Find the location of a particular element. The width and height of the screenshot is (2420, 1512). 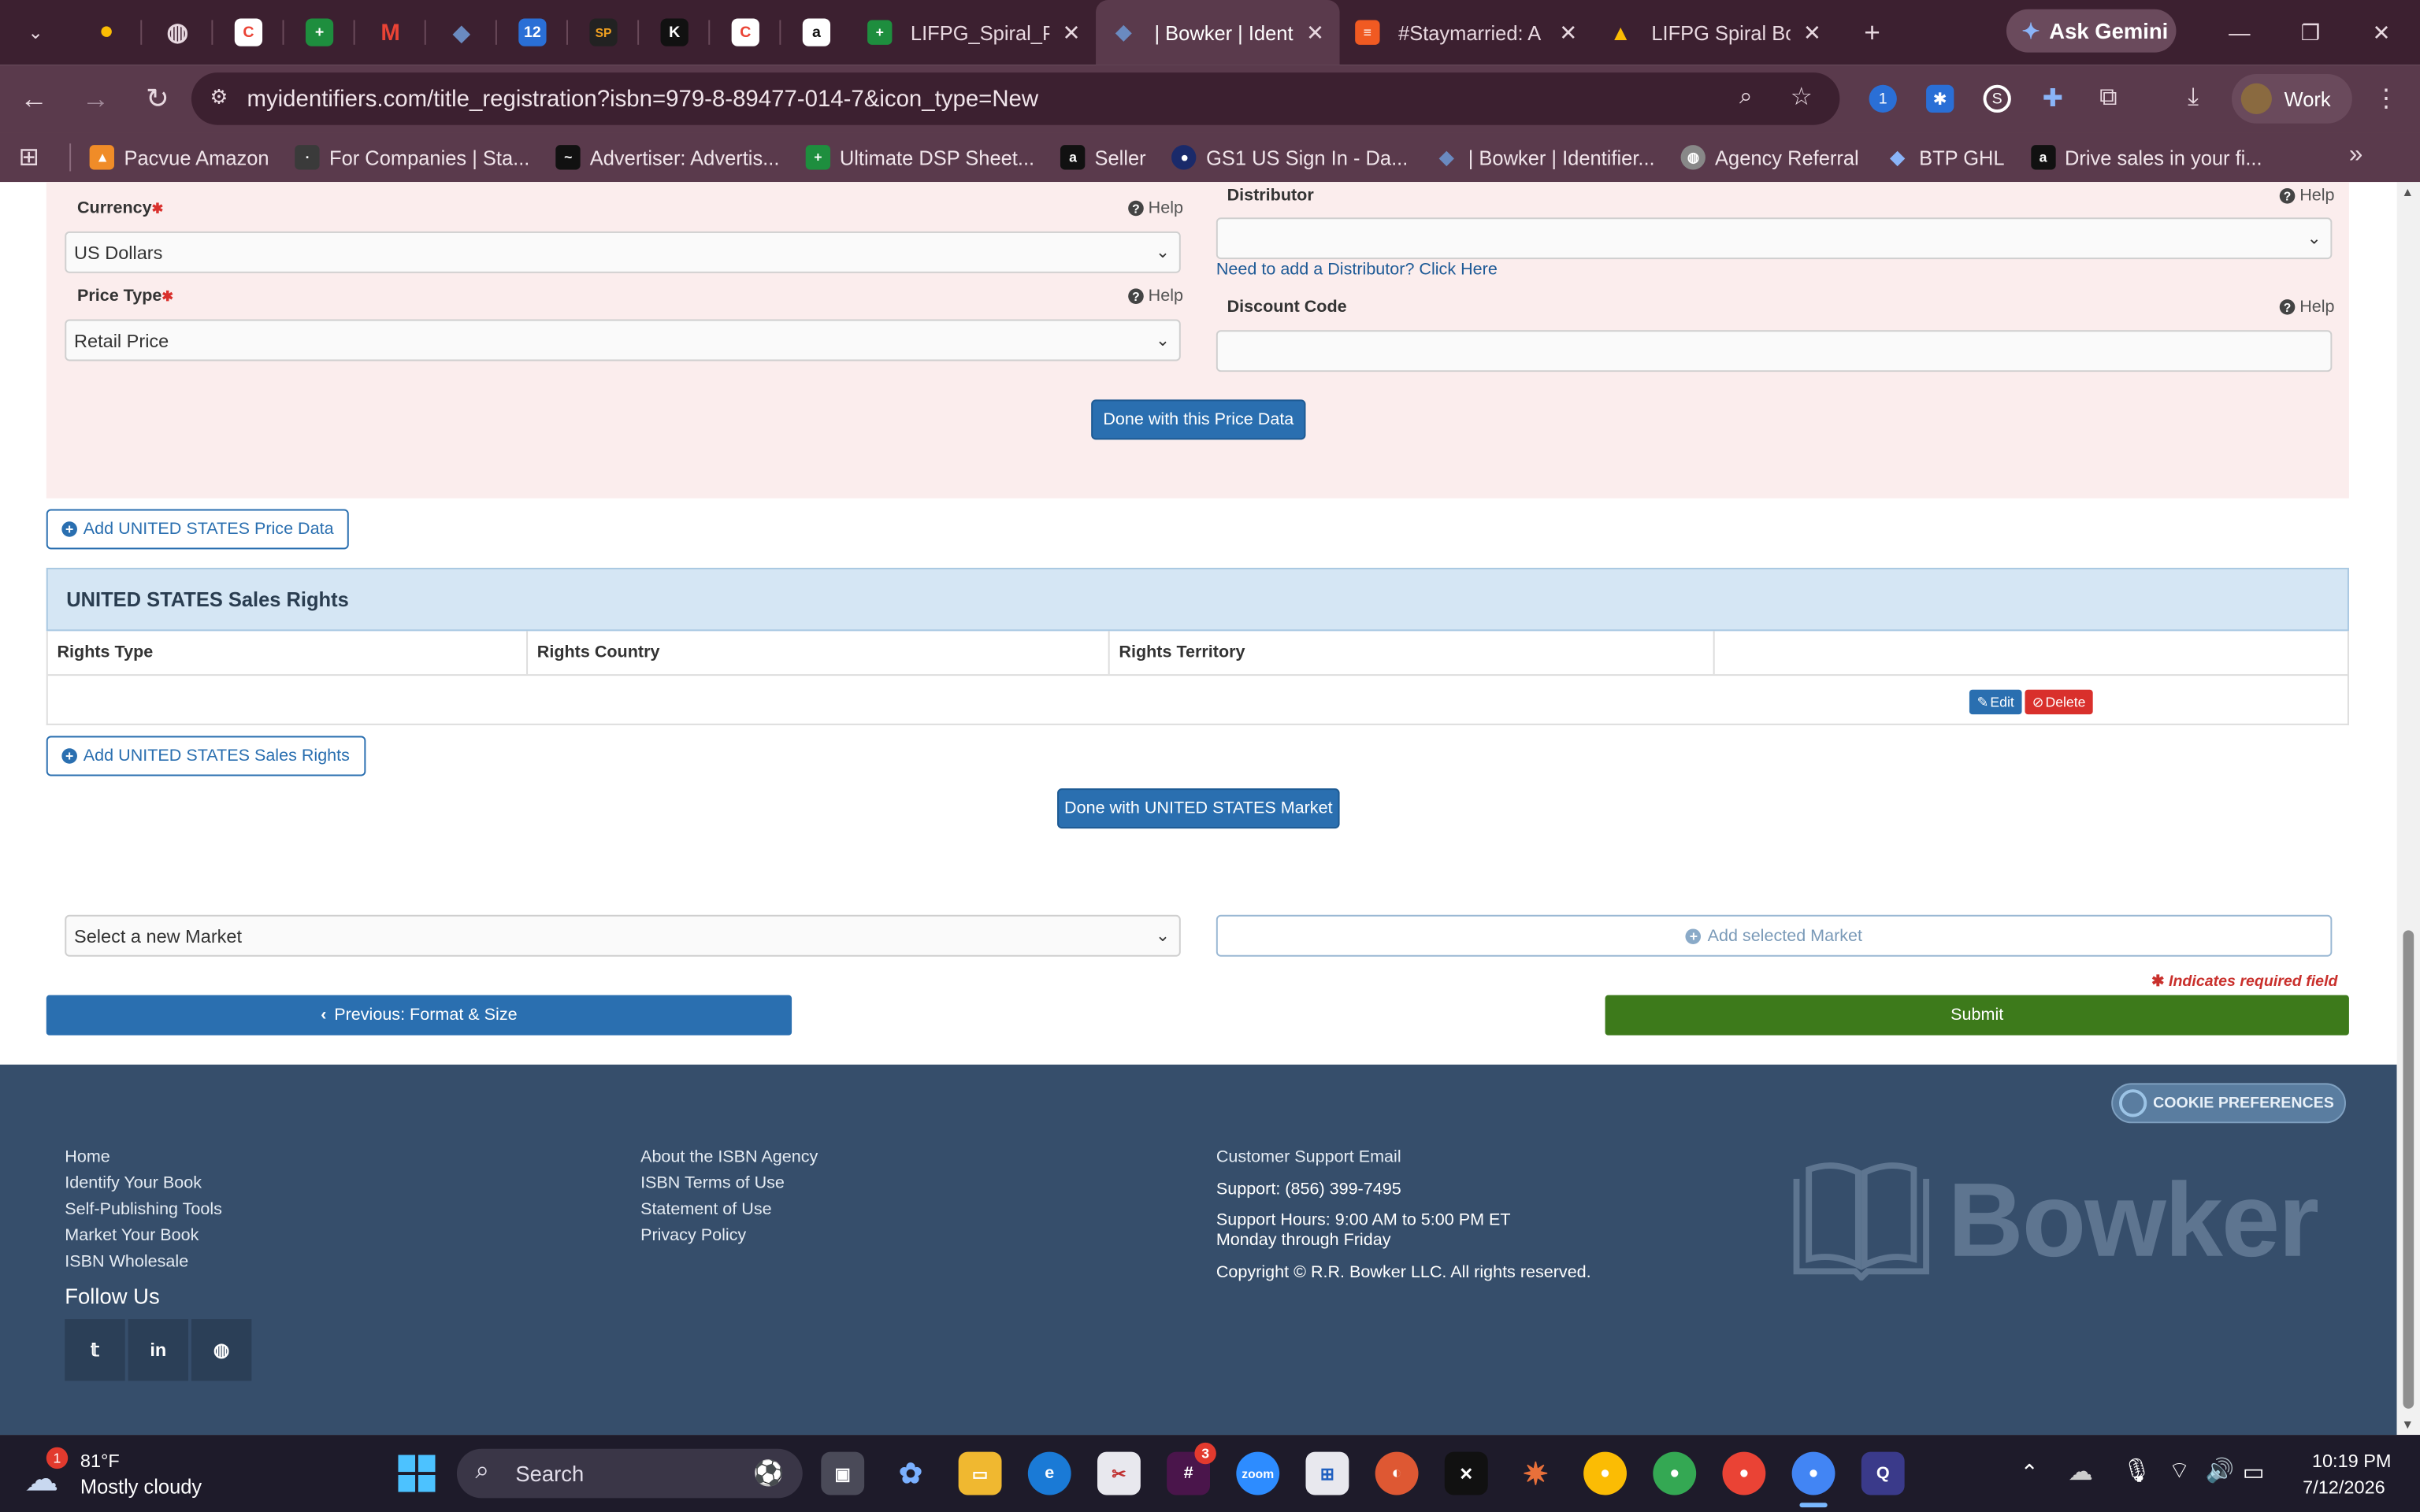

discount-code-input is located at coordinates (1774, 351).